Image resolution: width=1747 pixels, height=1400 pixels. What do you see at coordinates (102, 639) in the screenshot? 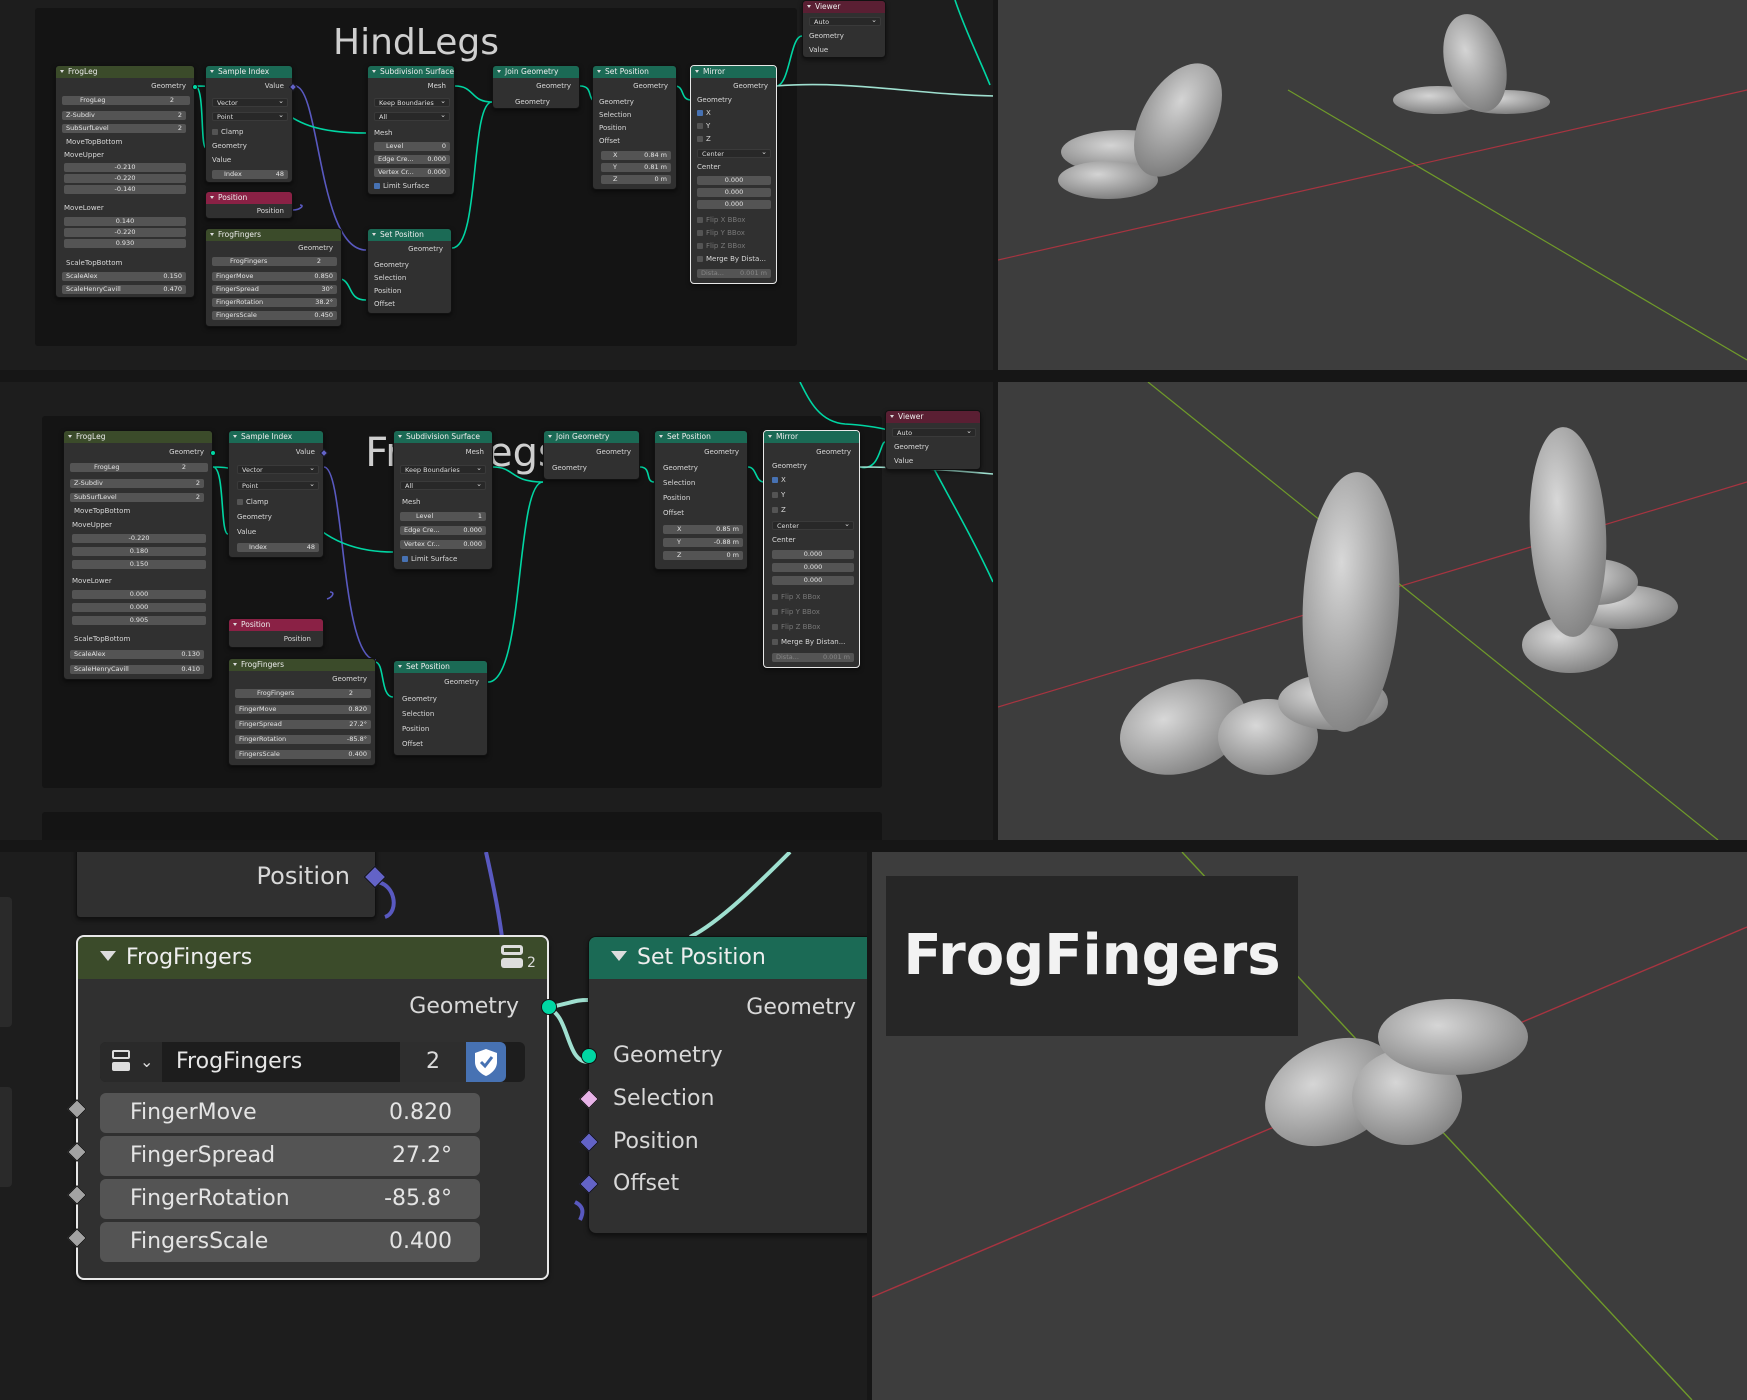
I see `panel-scale-top-bottom: ScaleTopBottom` at bounding box center [102, 639].